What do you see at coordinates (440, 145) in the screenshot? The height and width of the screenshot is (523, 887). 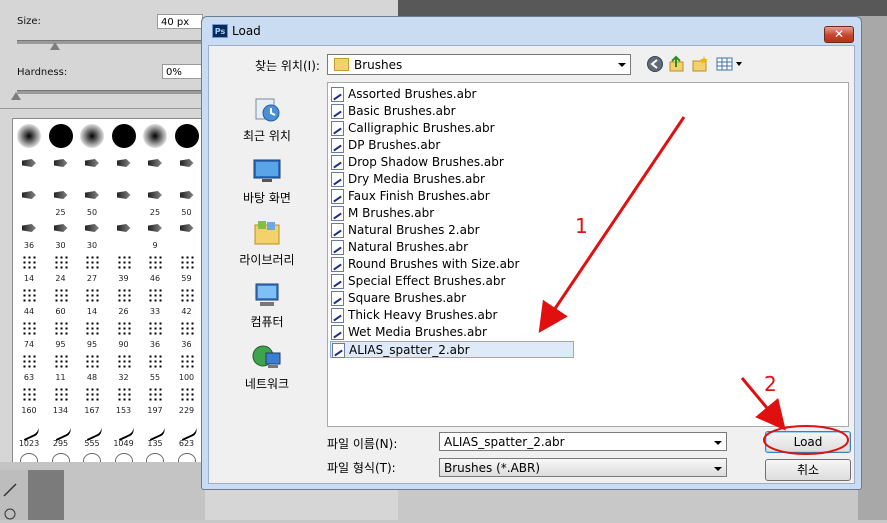 I see `file-item: DP Brushes.abr` at bounding box center [440, 145].